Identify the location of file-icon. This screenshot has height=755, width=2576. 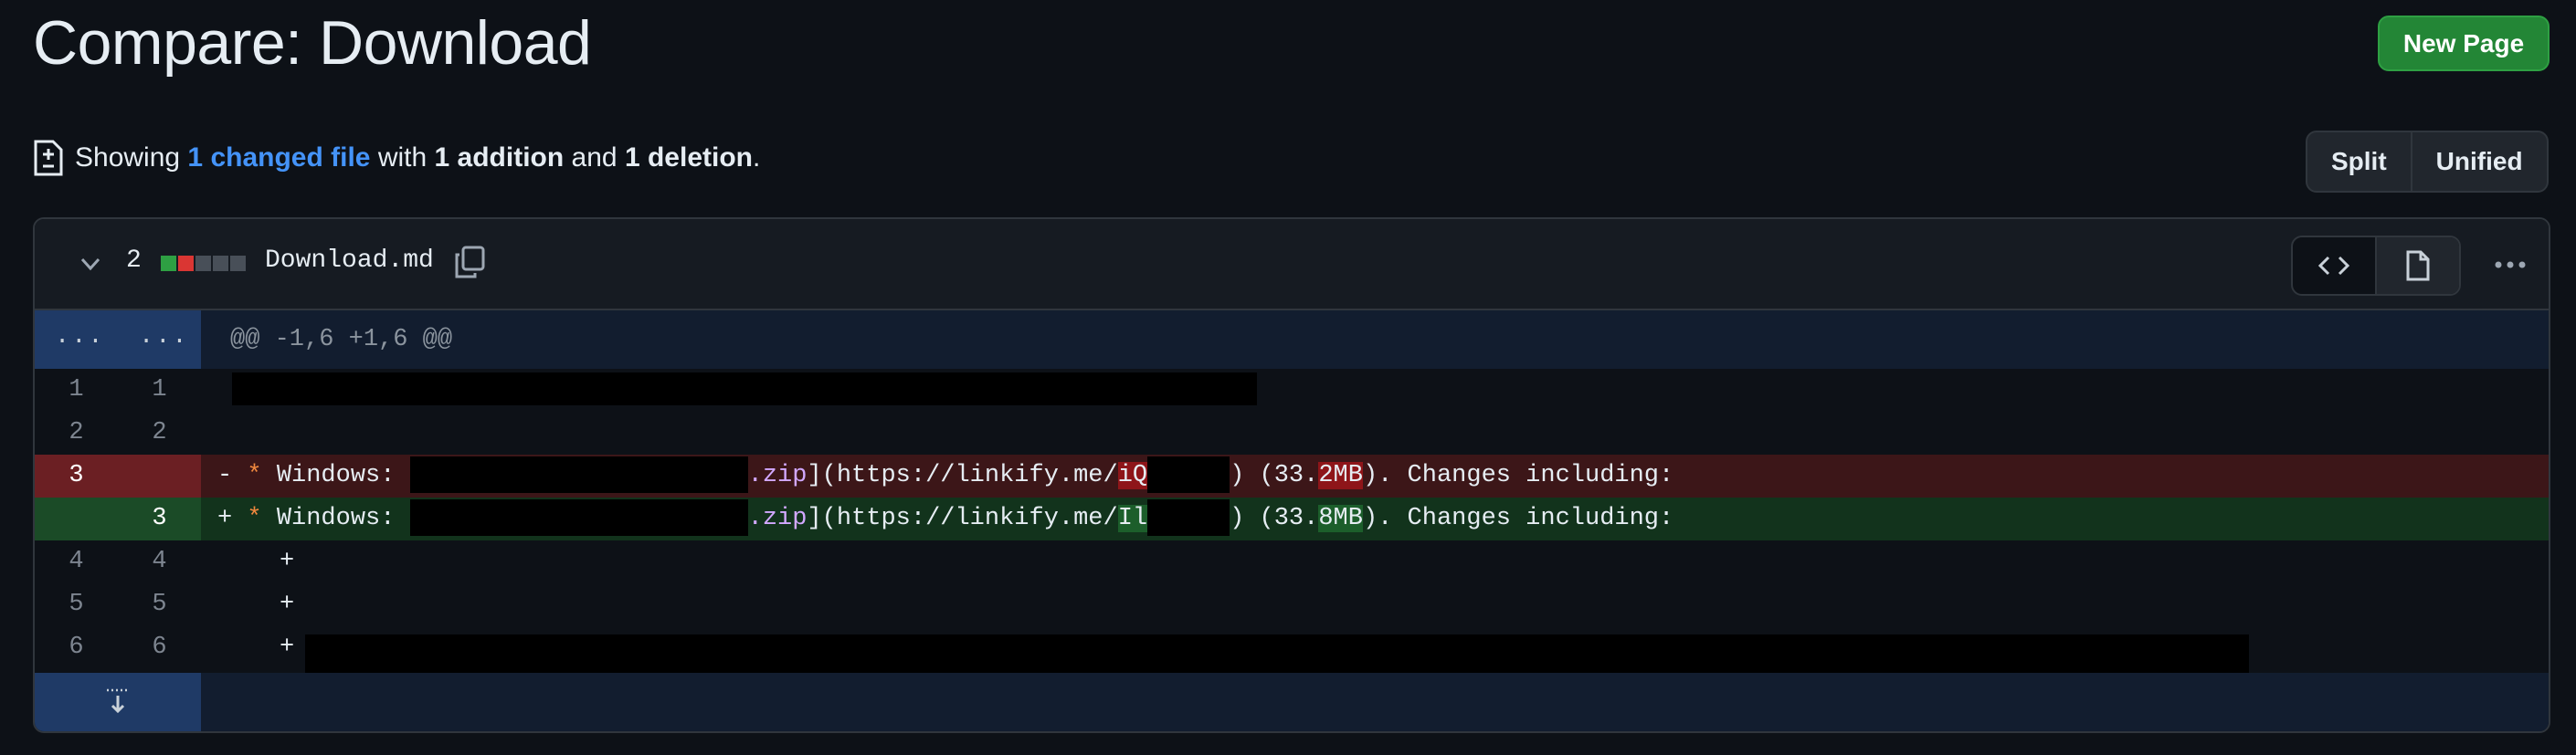
(2418, 265).